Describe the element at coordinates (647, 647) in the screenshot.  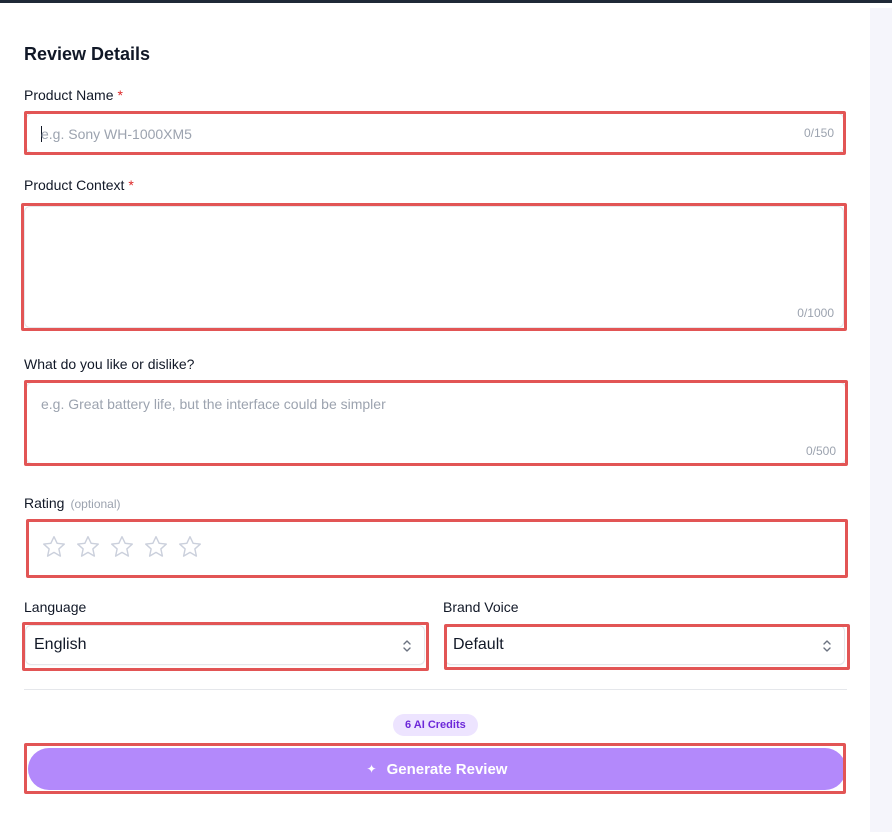
I see `highlight-brand-voice` at that location.